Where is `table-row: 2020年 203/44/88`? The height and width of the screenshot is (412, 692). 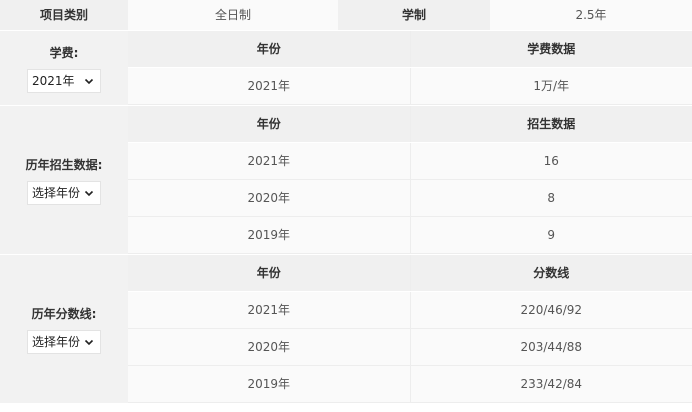
table-row: 2020年 203/44/88 is located at coordinates (410, 347).